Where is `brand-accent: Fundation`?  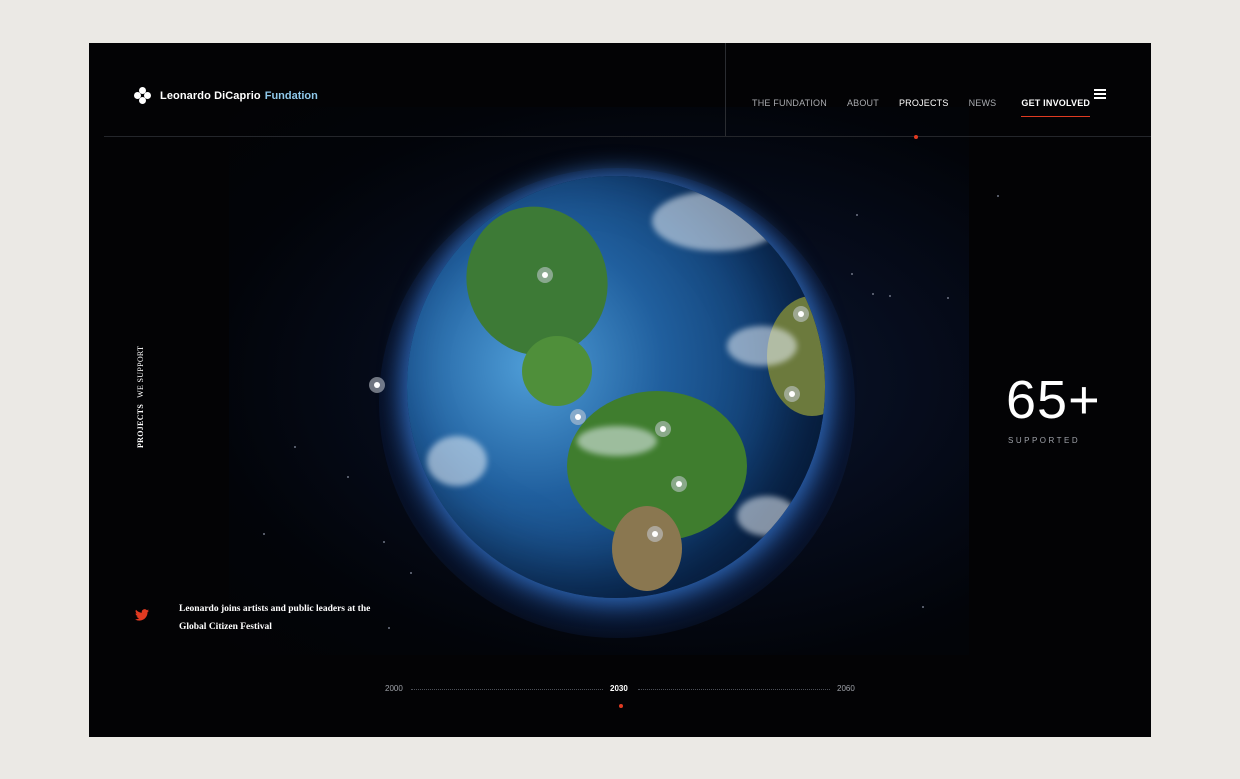
brand-accent: Fundation is located at coordinates (291, 95).